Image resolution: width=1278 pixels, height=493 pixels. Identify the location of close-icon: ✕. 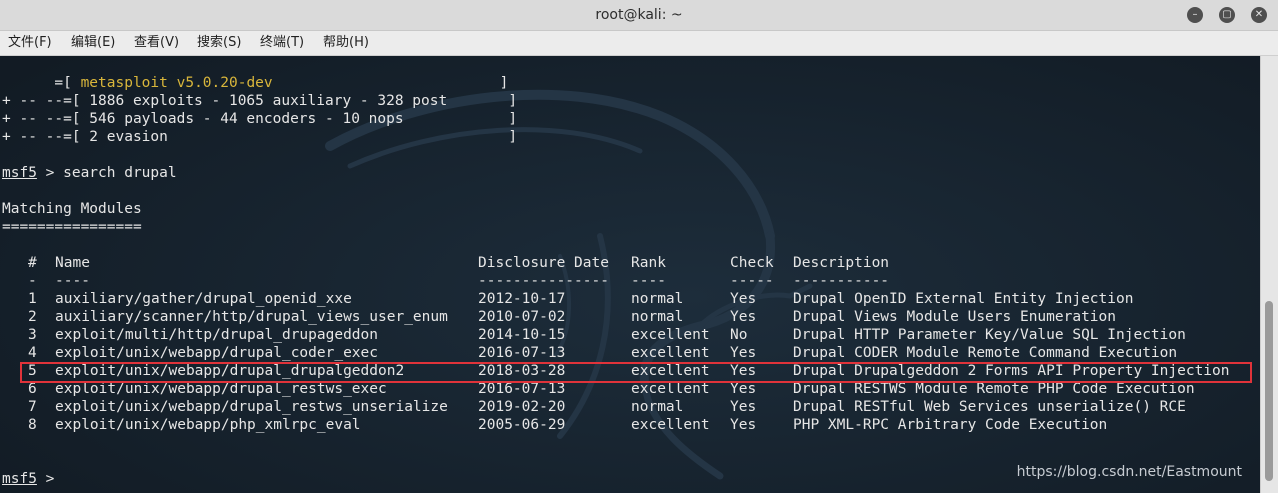
(1259, 15).